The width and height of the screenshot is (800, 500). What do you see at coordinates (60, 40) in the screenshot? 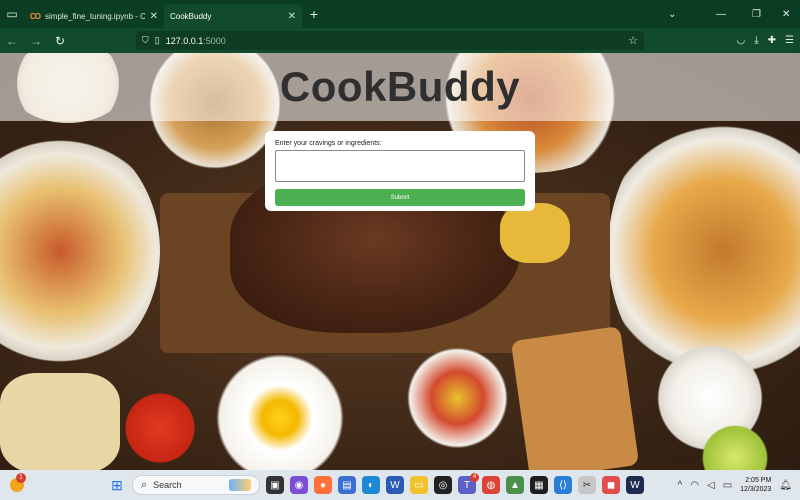
I see `reload-icon: ↻` at bounding box center [60, 40].